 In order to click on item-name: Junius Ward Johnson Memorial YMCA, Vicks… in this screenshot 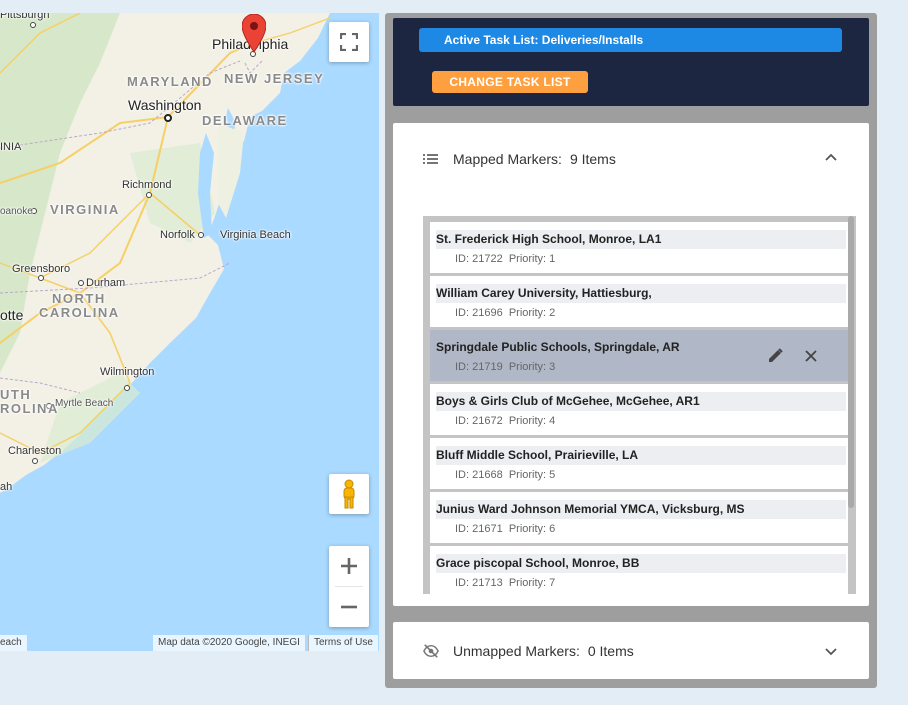, I will do `click(641, 509)`.